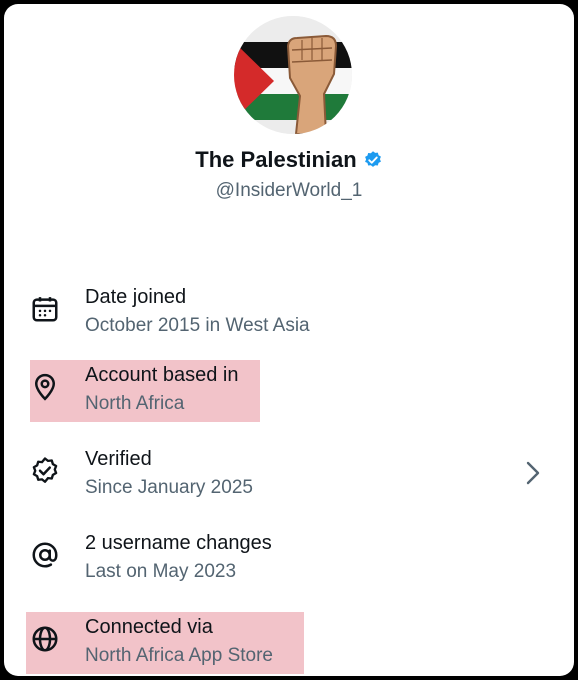  I want to click on verified-check-icon, so click(373, 163).